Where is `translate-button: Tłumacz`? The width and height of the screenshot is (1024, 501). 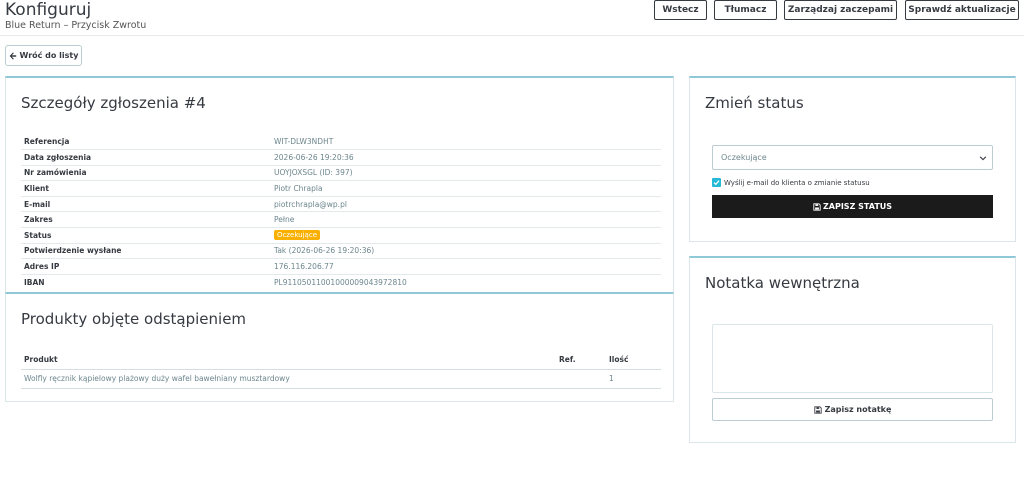 translate-button: Tłumacz is located at coordinates (745, 10).